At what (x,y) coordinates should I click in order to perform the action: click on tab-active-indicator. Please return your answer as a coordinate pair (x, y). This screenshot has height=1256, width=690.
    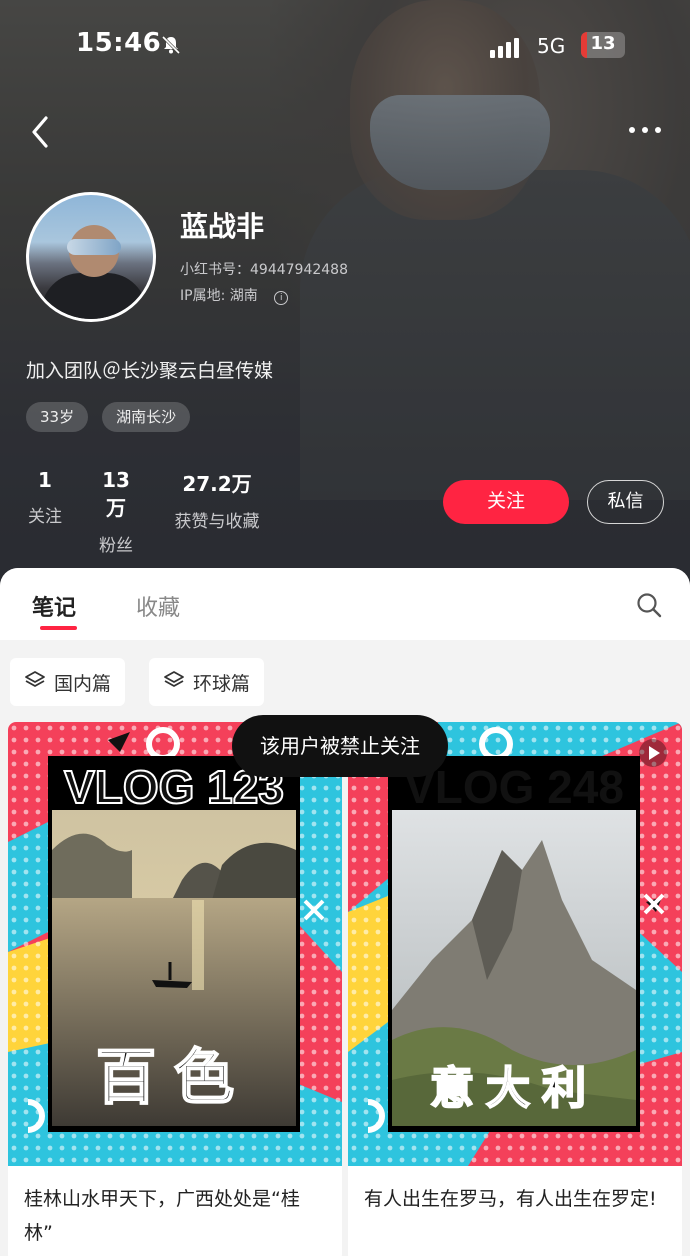
    Looking at the image, I should click on (58, 628).